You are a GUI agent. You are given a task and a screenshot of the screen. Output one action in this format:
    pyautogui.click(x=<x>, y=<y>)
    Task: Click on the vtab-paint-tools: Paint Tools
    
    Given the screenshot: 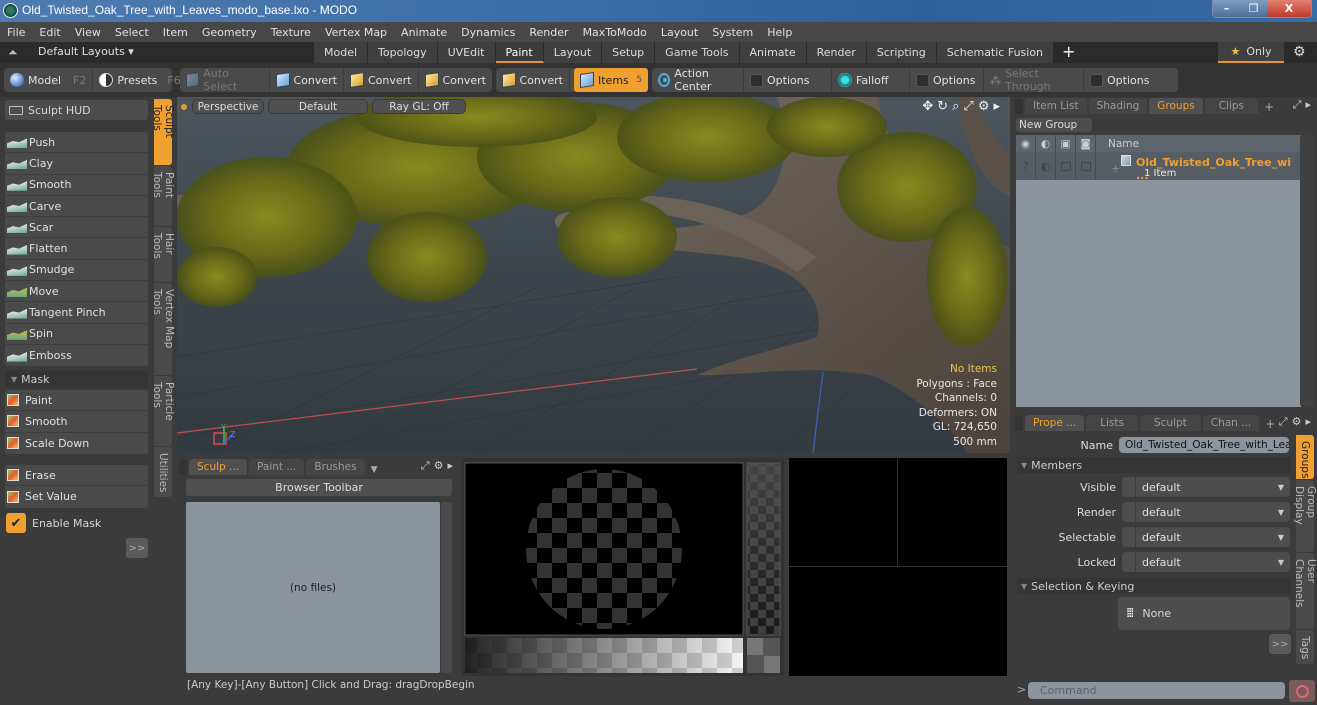 What is the action you would take?
    pyautogui.click(x=163, y=196)
    